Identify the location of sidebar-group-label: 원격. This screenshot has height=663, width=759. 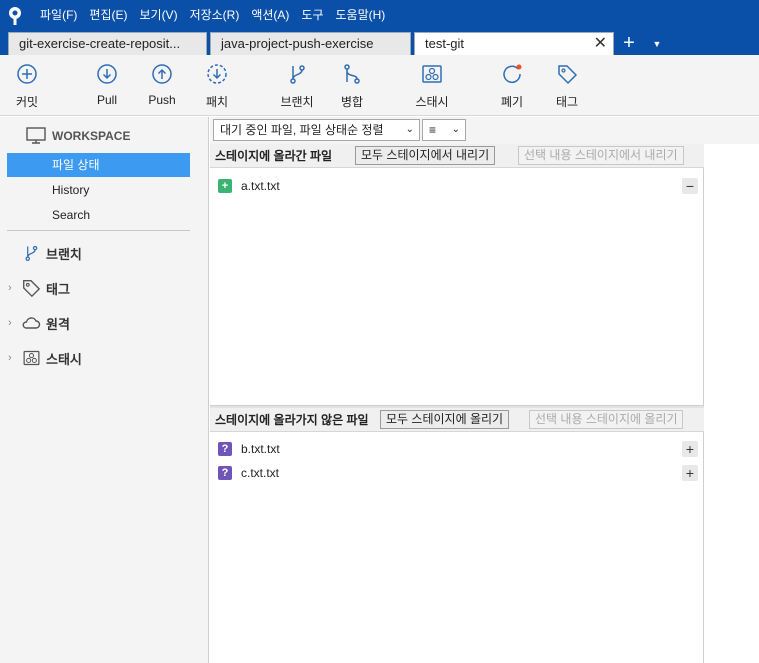
(58, 324).